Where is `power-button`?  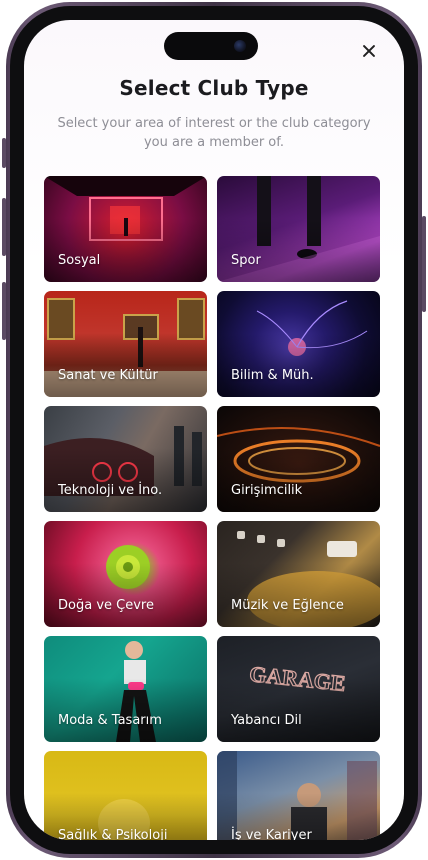
power-button is located at coordinates (424, 264).